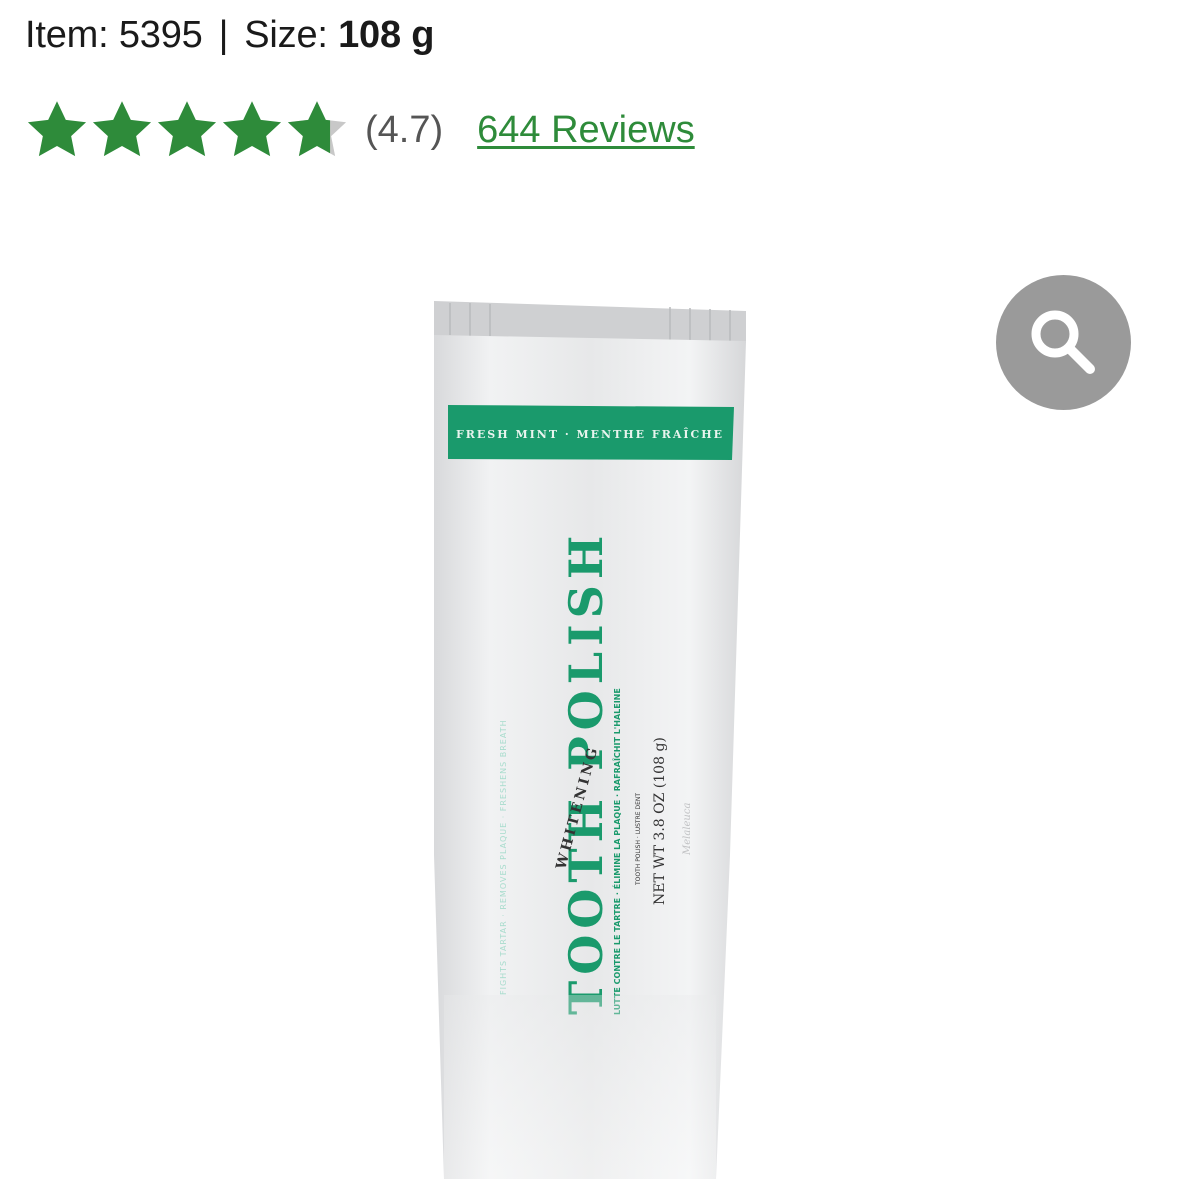 Image resolution: width=1179 pixels, height=1179 pixels. I want to click on item-label: Item:, so click(67, 35).